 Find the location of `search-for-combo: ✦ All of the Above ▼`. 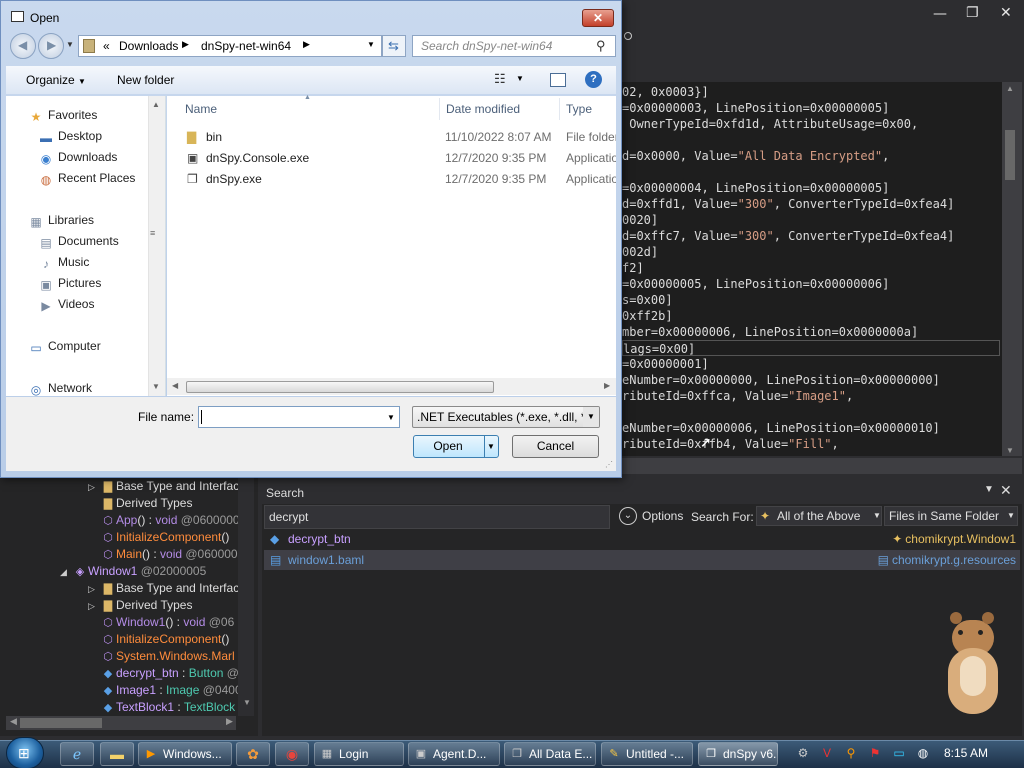

search-for-combo: ✦ All of the Above ▼ is located at coordinates (819, 516).